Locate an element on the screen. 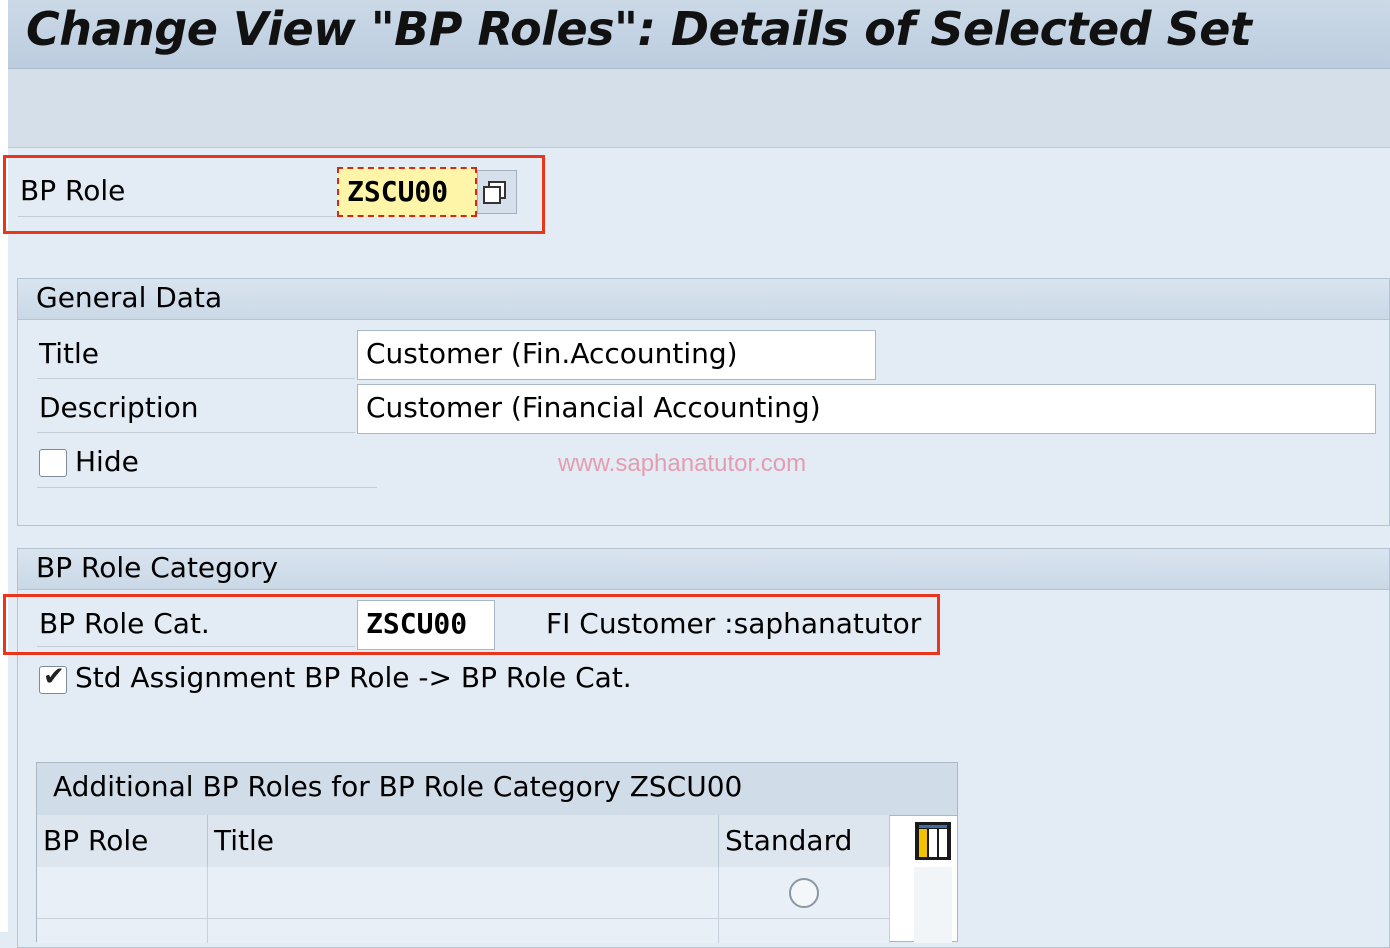 The image size is (1390, 948). application-toolbar is located at coordinates (699, 108).